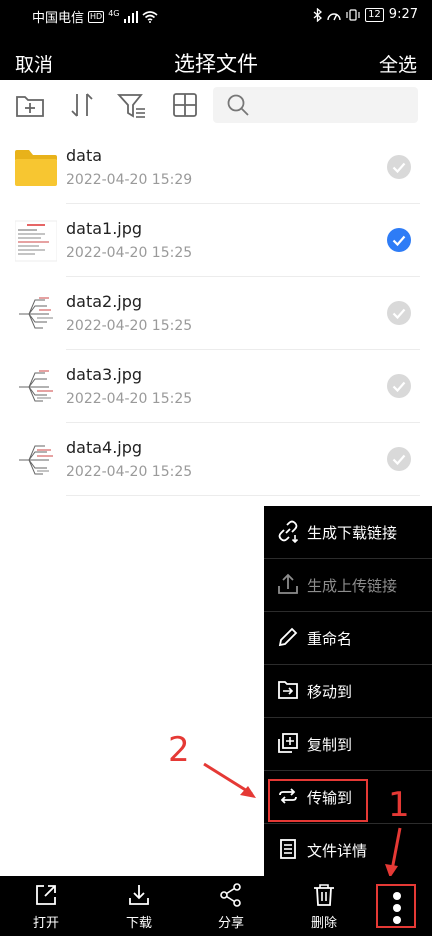  Describe the element at coordinates (403, 14) in the screenshot. I see `clock: 9:27` at that location.